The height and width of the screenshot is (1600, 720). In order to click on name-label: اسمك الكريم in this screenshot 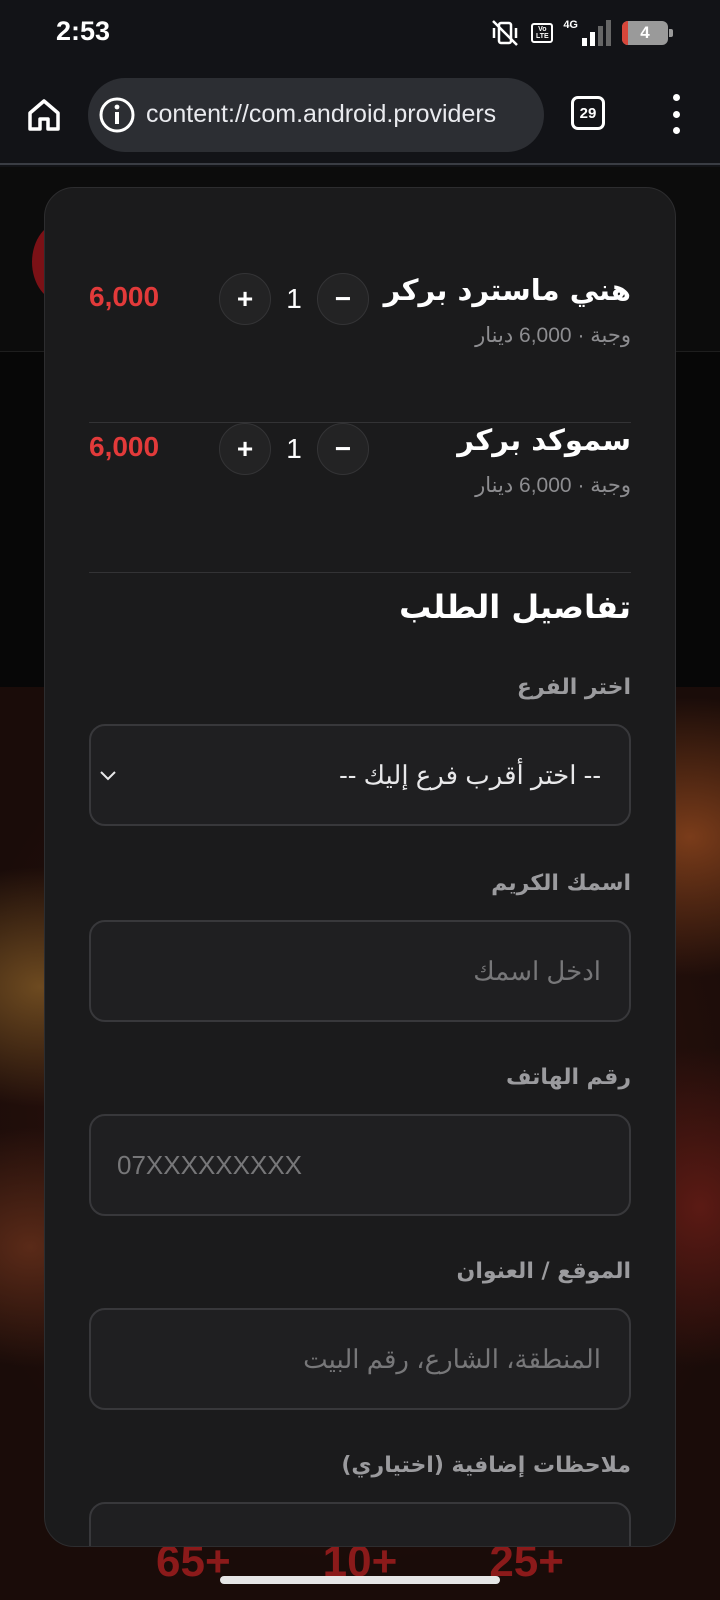, I will do `click(561, 883)`.